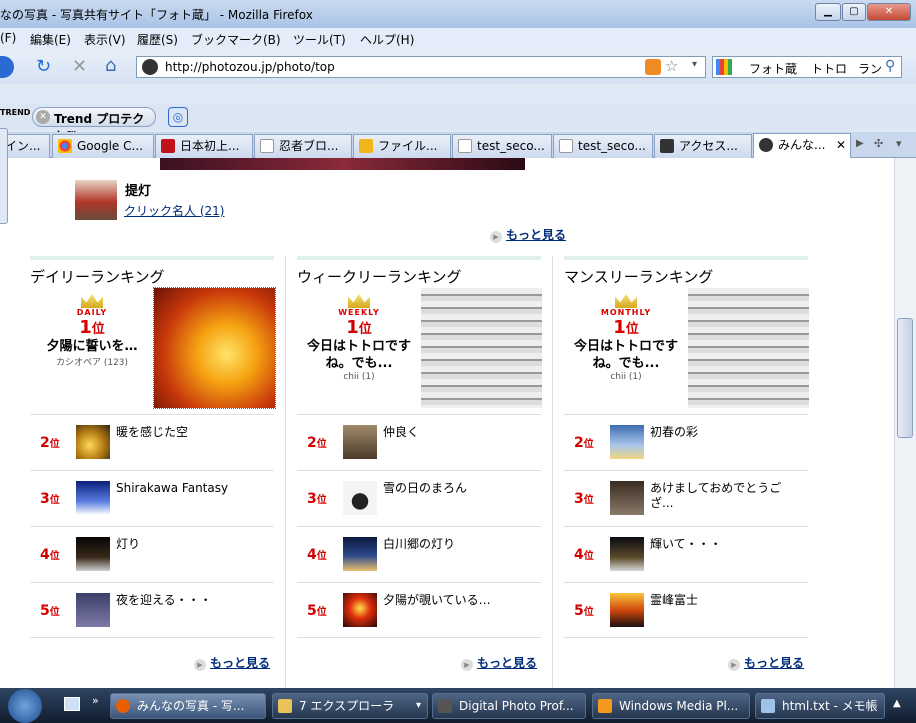  Describe the element at coordinates (96, 200) in the screenshot. I see `user-avatar` at that location.